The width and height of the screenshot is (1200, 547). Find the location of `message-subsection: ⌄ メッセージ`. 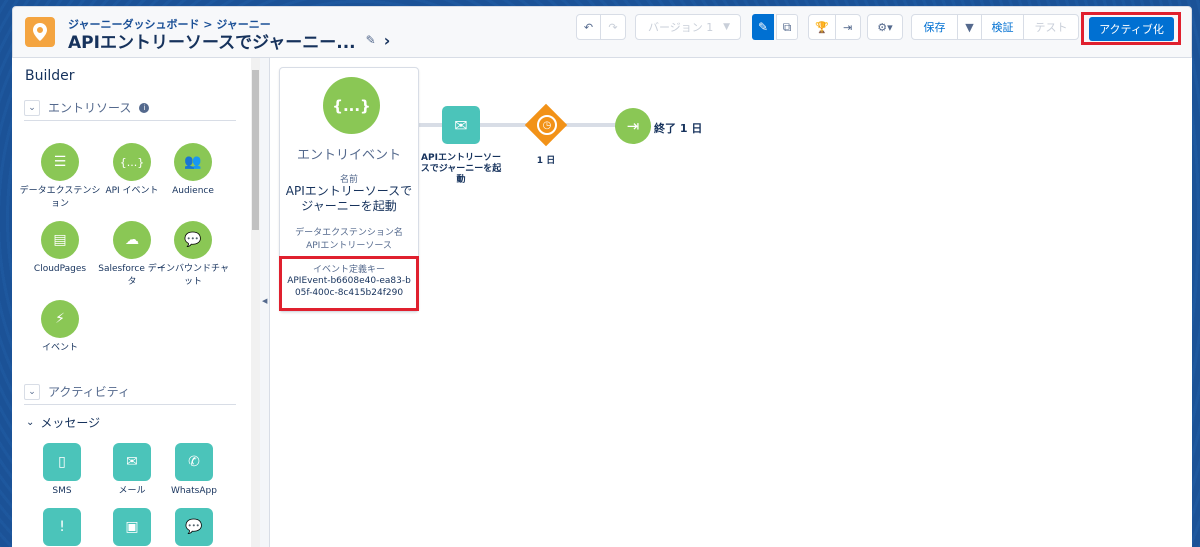

message-subsection: ⌄ メッセージ is located at coordinates (63, 422).